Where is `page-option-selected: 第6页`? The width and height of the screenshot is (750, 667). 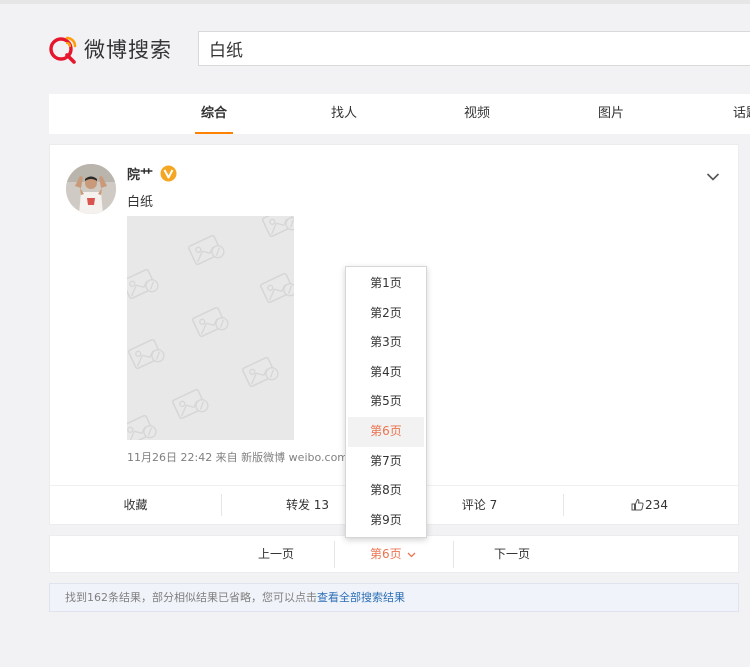
page-option-selected: 第6页 is located at coordinates (386, 431).